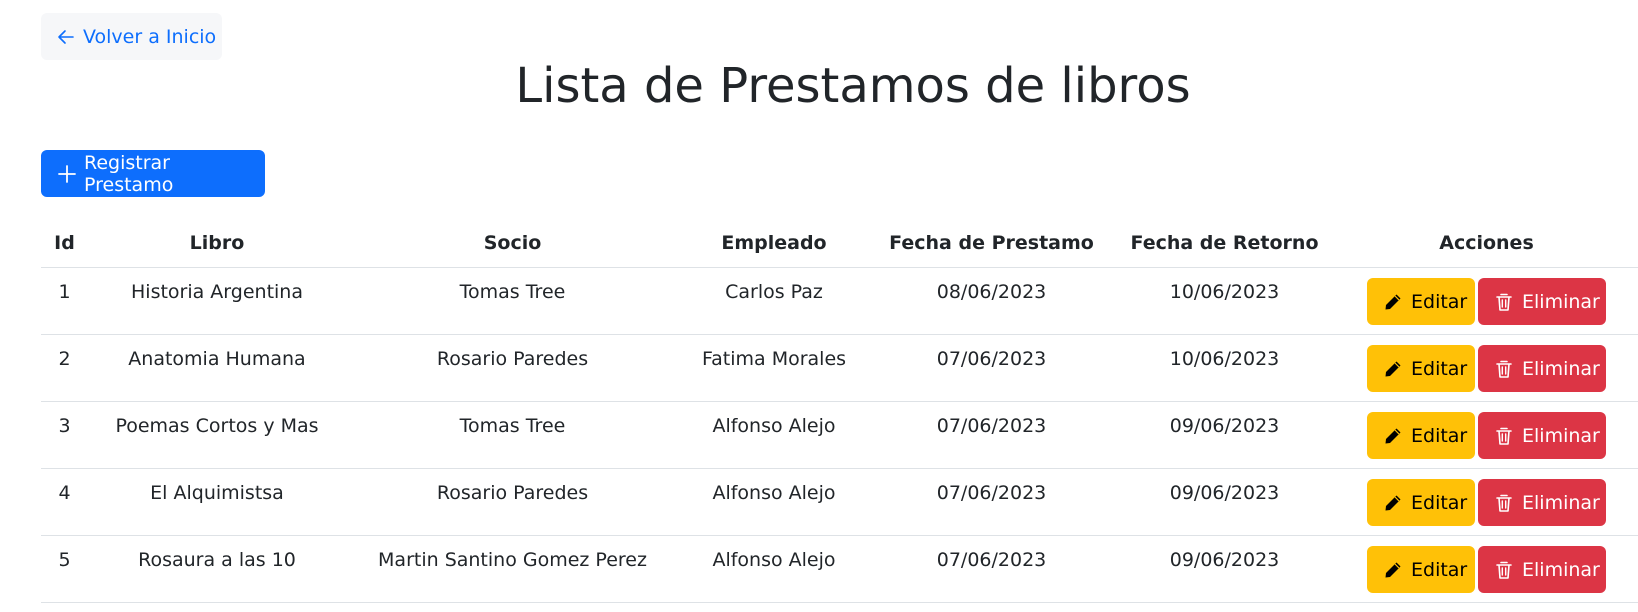  Describe the element at coordinates (129, 173) in the screenshot. I see `register-loan-label: Registrar Prestamo` at that location.